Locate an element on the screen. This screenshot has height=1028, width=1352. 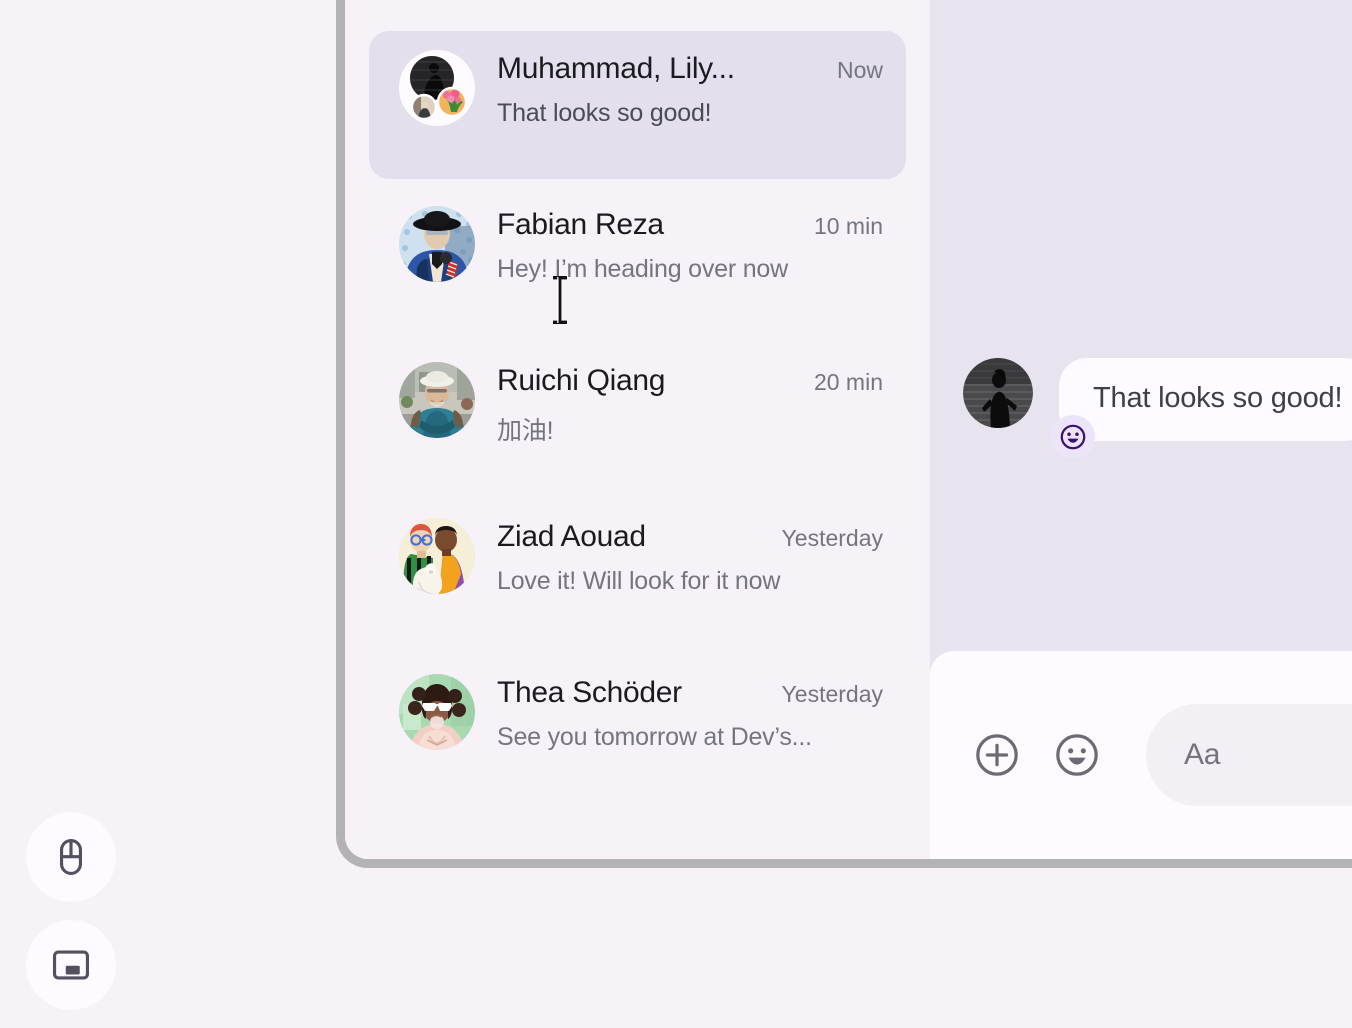
conversation-snippet: Love it! Will look for it now is located at coordinates (639, 581).